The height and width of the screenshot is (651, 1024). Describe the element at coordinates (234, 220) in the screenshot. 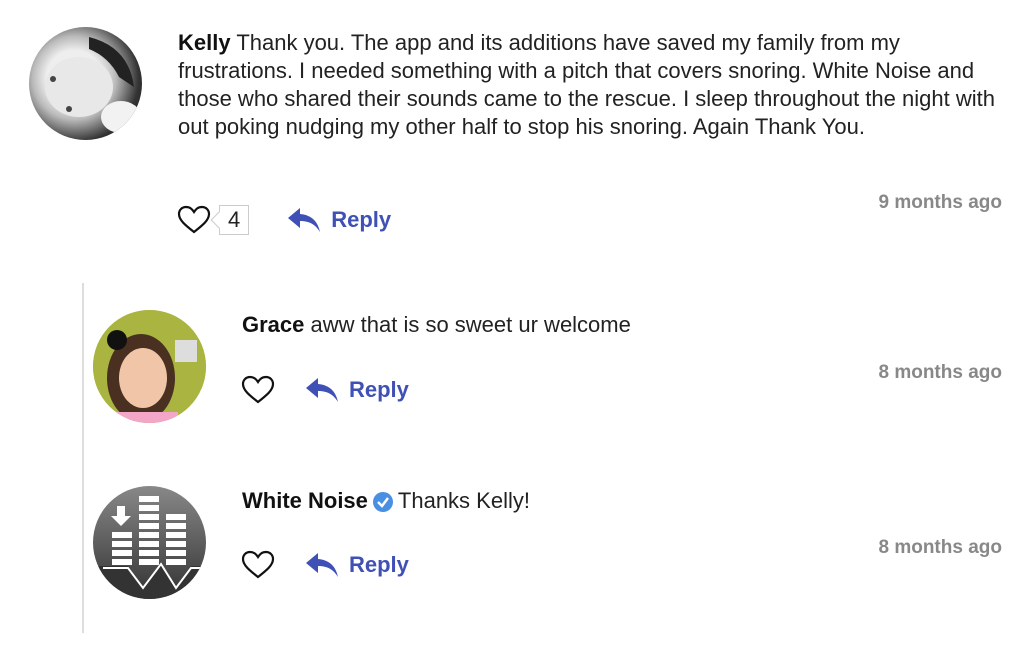

I see `like-count: 4` at that location.